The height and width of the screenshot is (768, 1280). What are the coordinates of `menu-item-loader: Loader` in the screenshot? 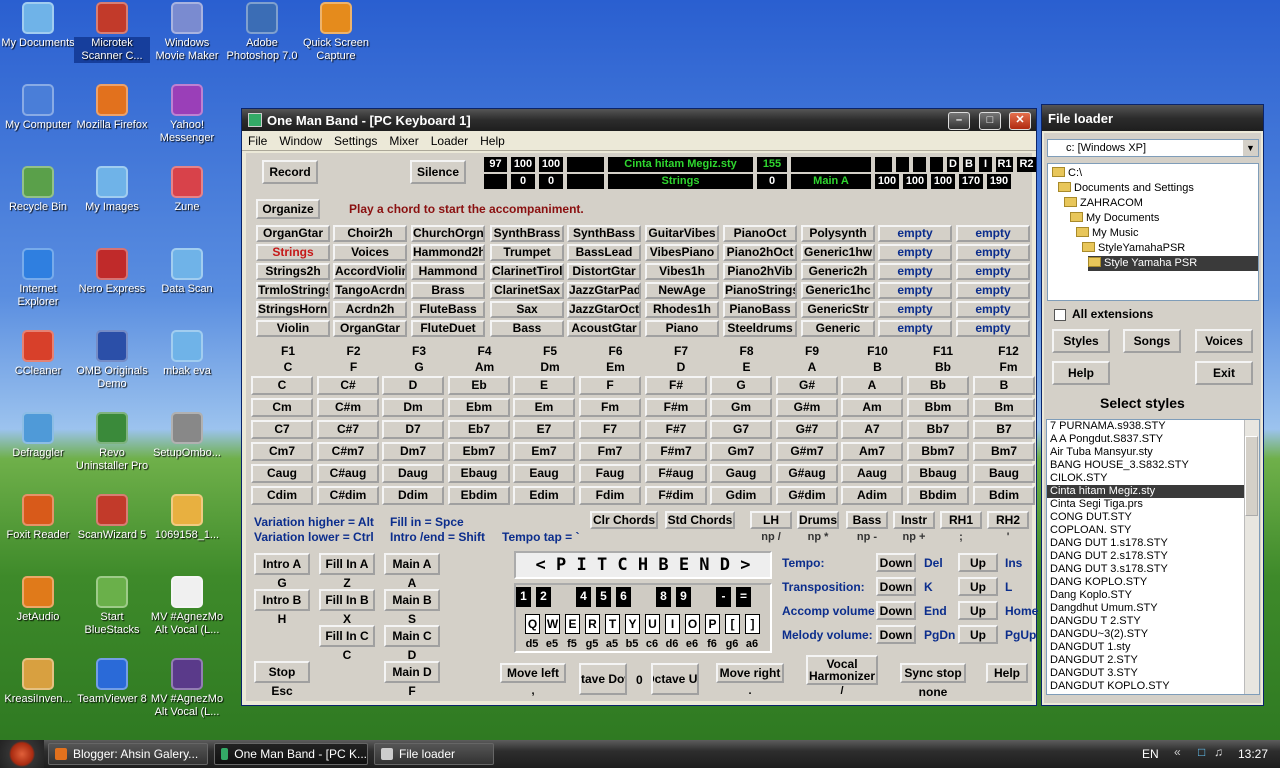 It's located at (449, 141).